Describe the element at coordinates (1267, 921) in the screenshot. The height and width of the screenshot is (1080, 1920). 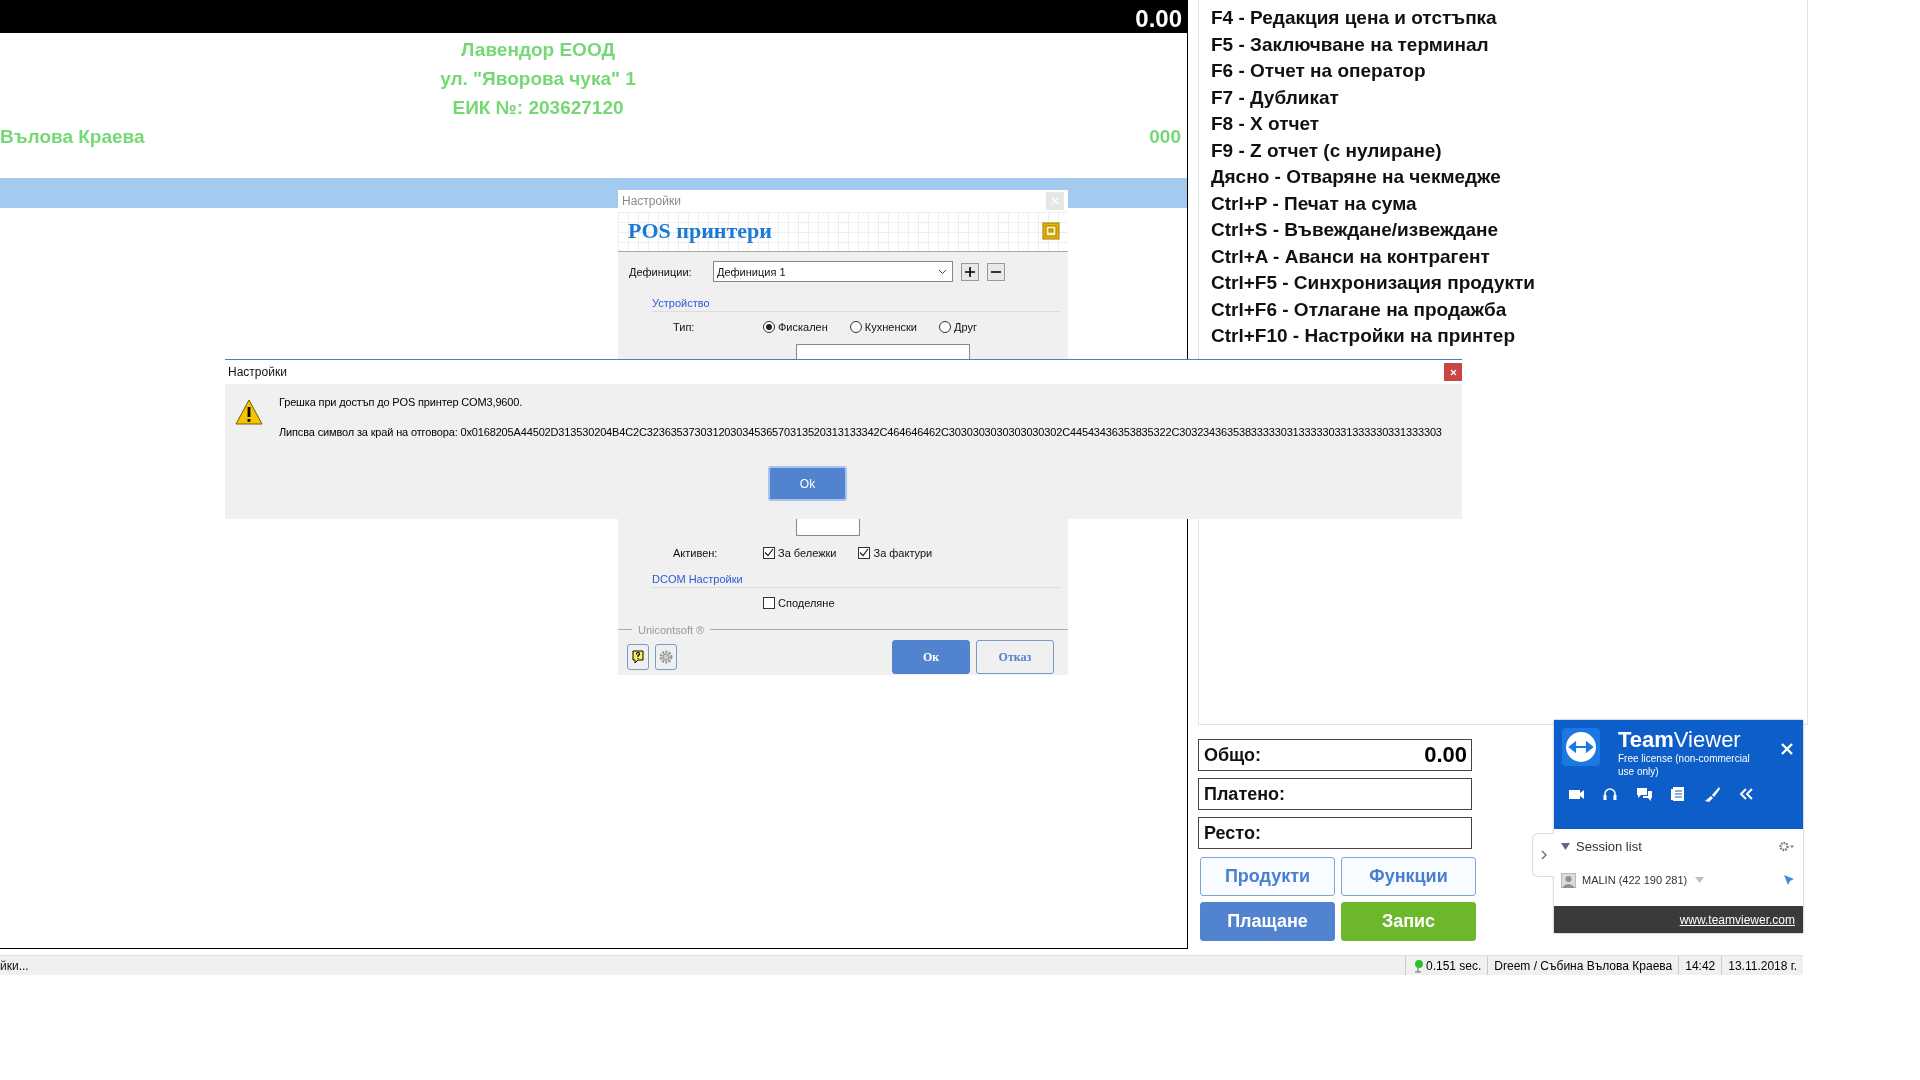
I see `action-button: Плащане` at that location.